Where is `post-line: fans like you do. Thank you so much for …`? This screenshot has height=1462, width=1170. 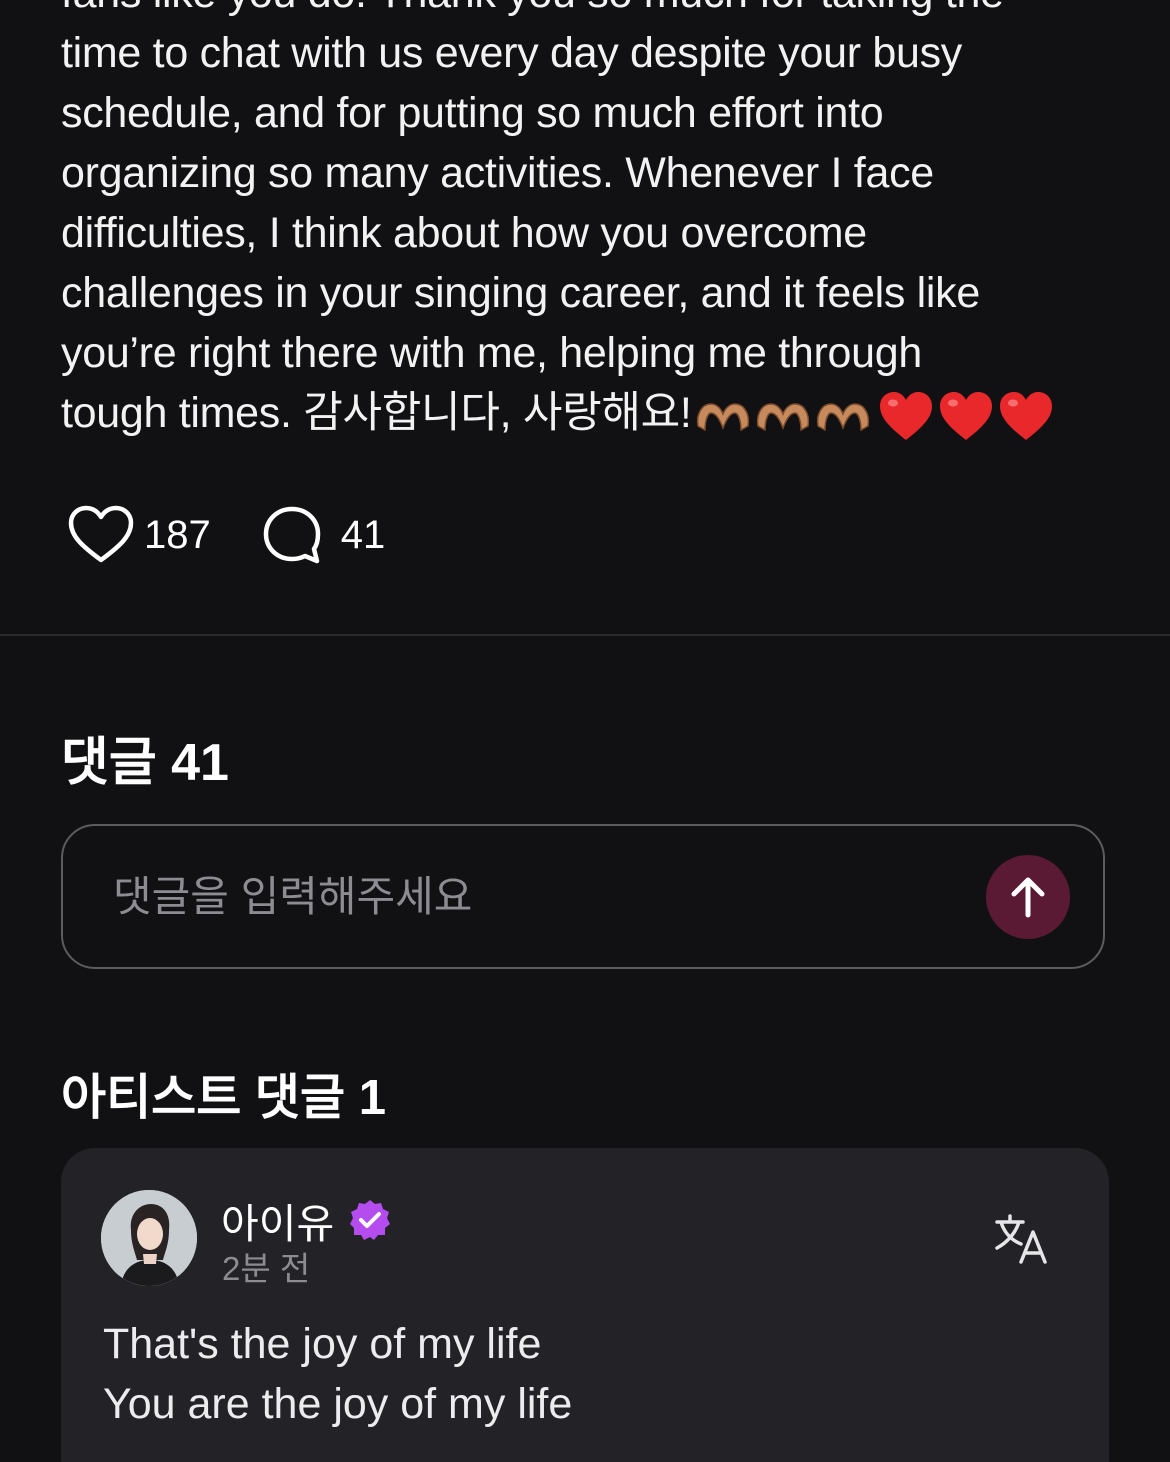 post-line: fans like you do. Thank you so much for … is located at coordinates (591, 11).